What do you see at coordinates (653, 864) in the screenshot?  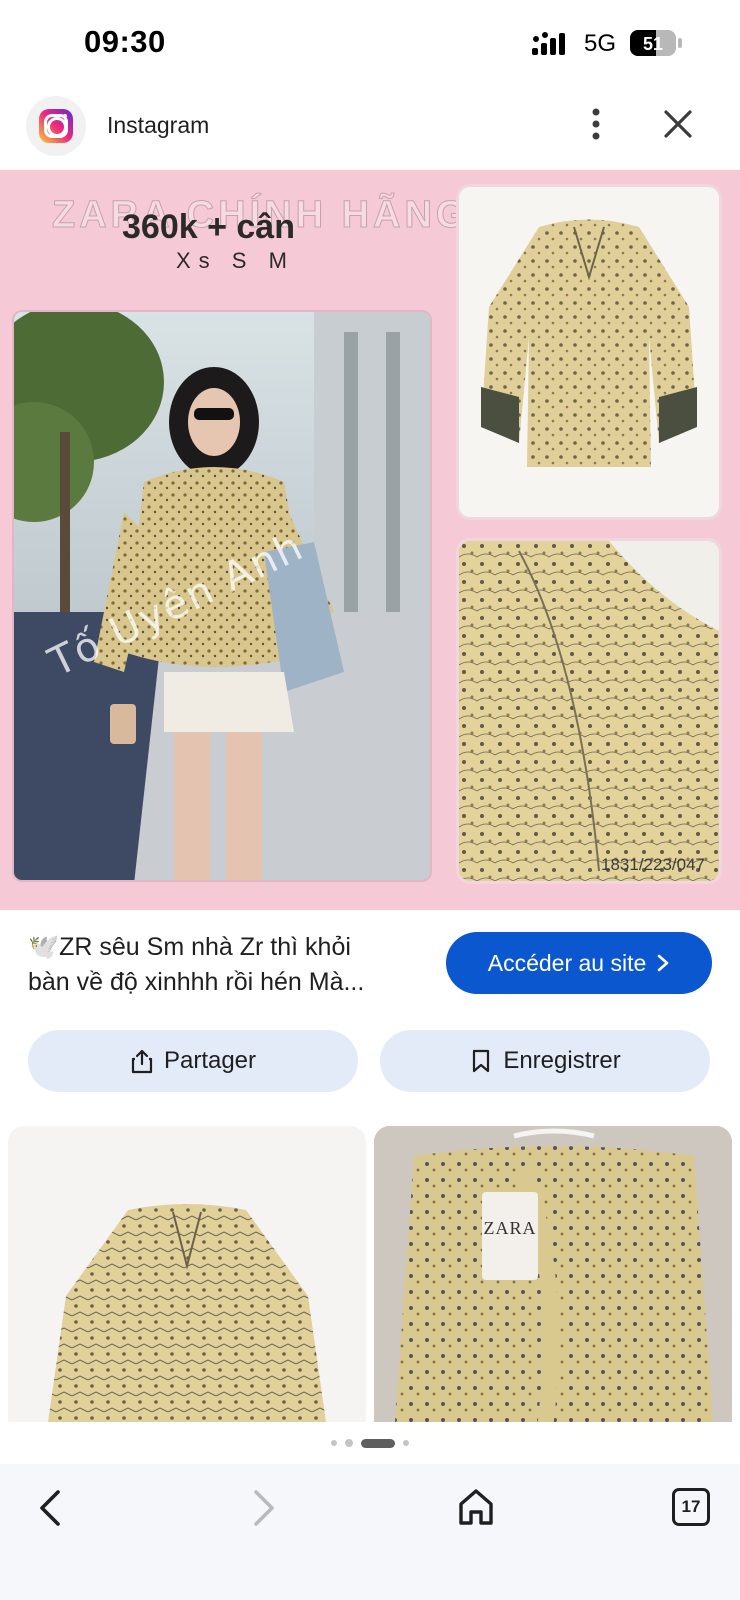 I see `product-code: 1831/223/047` at bounding box center [653, 864].